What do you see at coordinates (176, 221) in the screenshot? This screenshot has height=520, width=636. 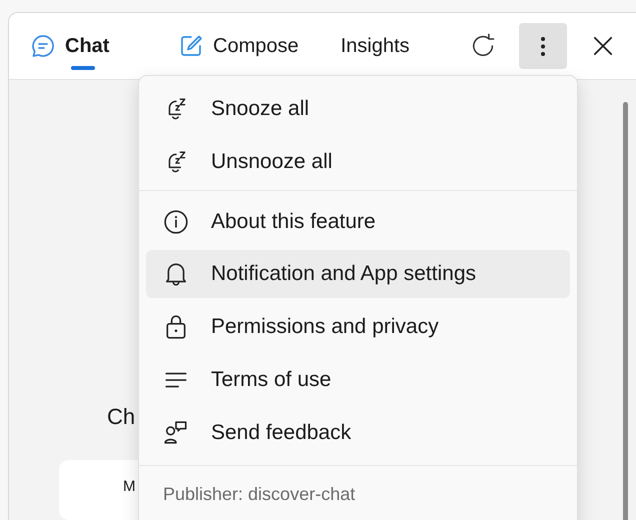 I see `info-icon` at bounding box center [176, 221].